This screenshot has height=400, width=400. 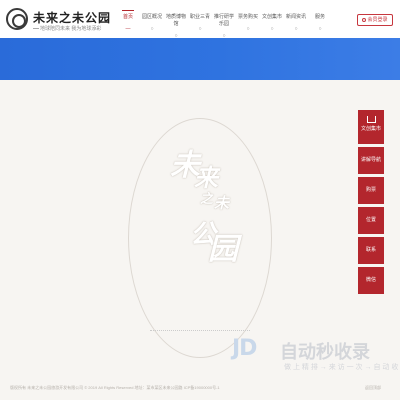 What do you see at coordinates (320, 24) in the screenshot?
I see `nav-item-service: 服务 ○` at bounding box center [320, 24].